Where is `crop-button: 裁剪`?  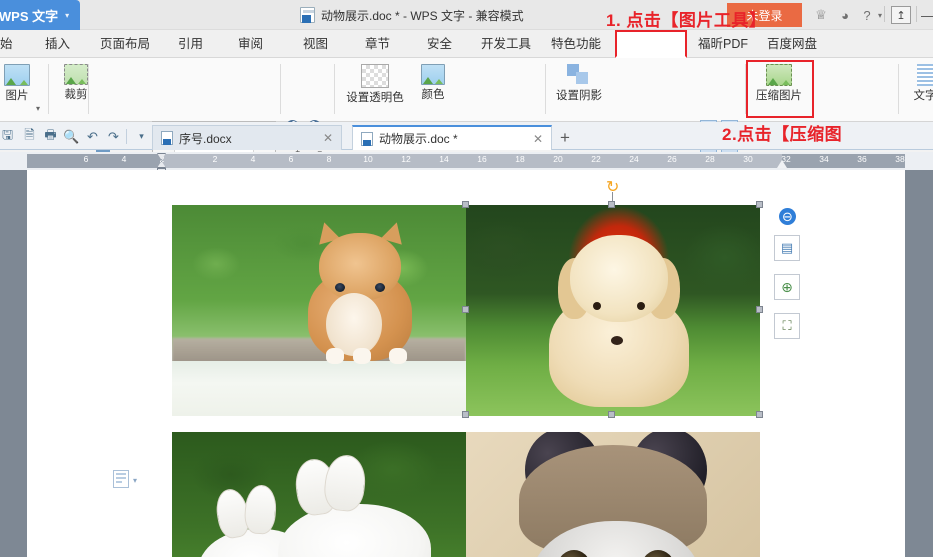
crop-button: 裁剪 is located at coordinates (76, 83).